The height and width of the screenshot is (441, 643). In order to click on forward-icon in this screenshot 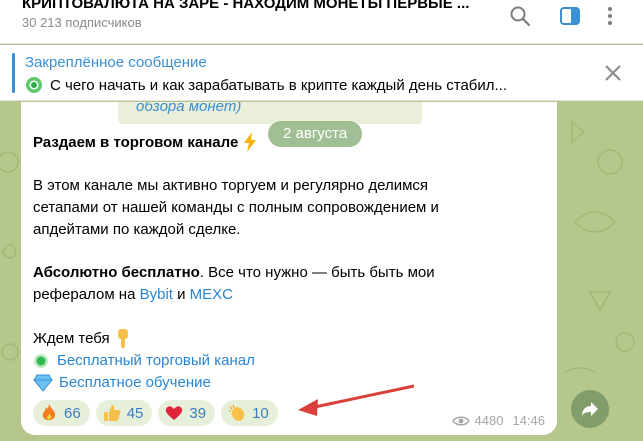, I will do `click(590, 409)`.